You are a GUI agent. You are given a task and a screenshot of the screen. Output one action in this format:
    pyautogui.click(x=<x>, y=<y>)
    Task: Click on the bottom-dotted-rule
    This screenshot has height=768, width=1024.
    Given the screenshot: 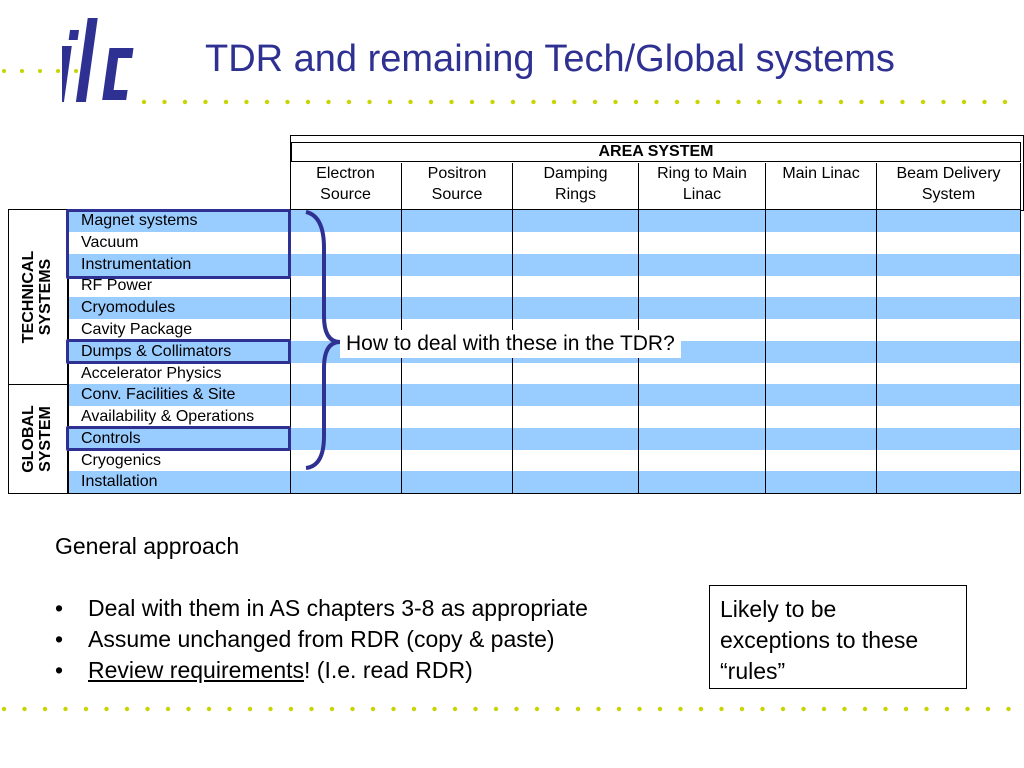 What is the action you would take?
    pyautogui.click(x=506, y=709)
    